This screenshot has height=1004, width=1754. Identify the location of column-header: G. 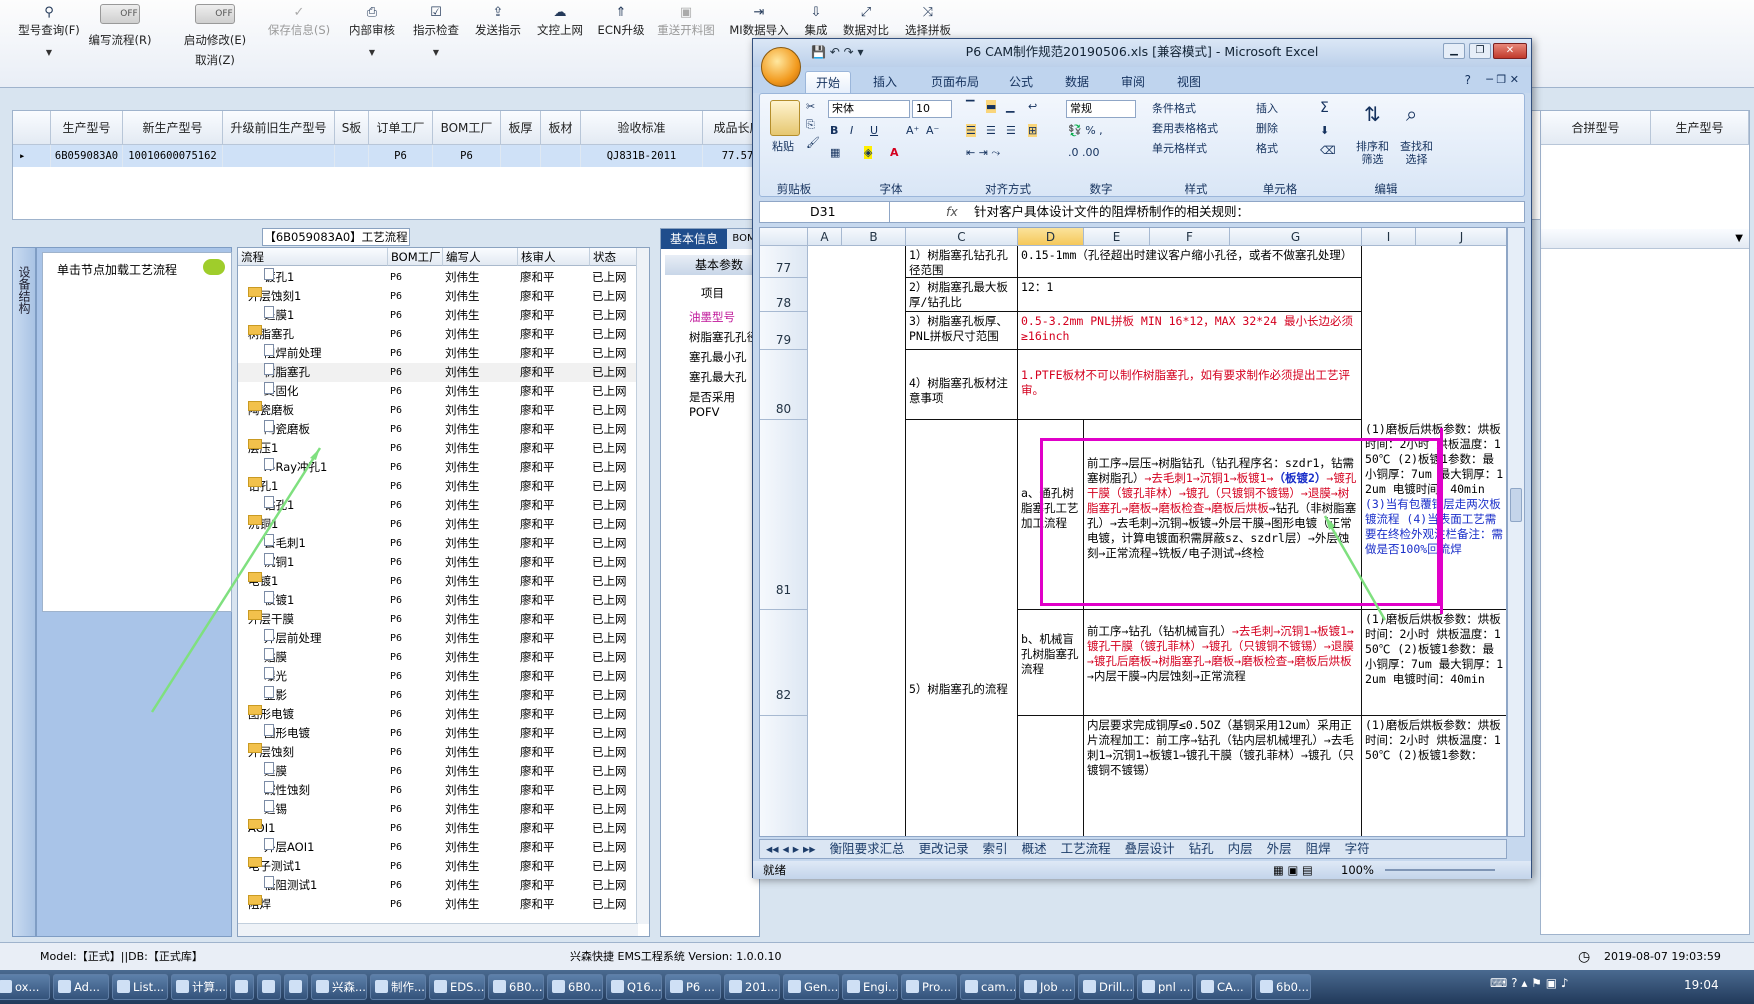
(1296, 237).